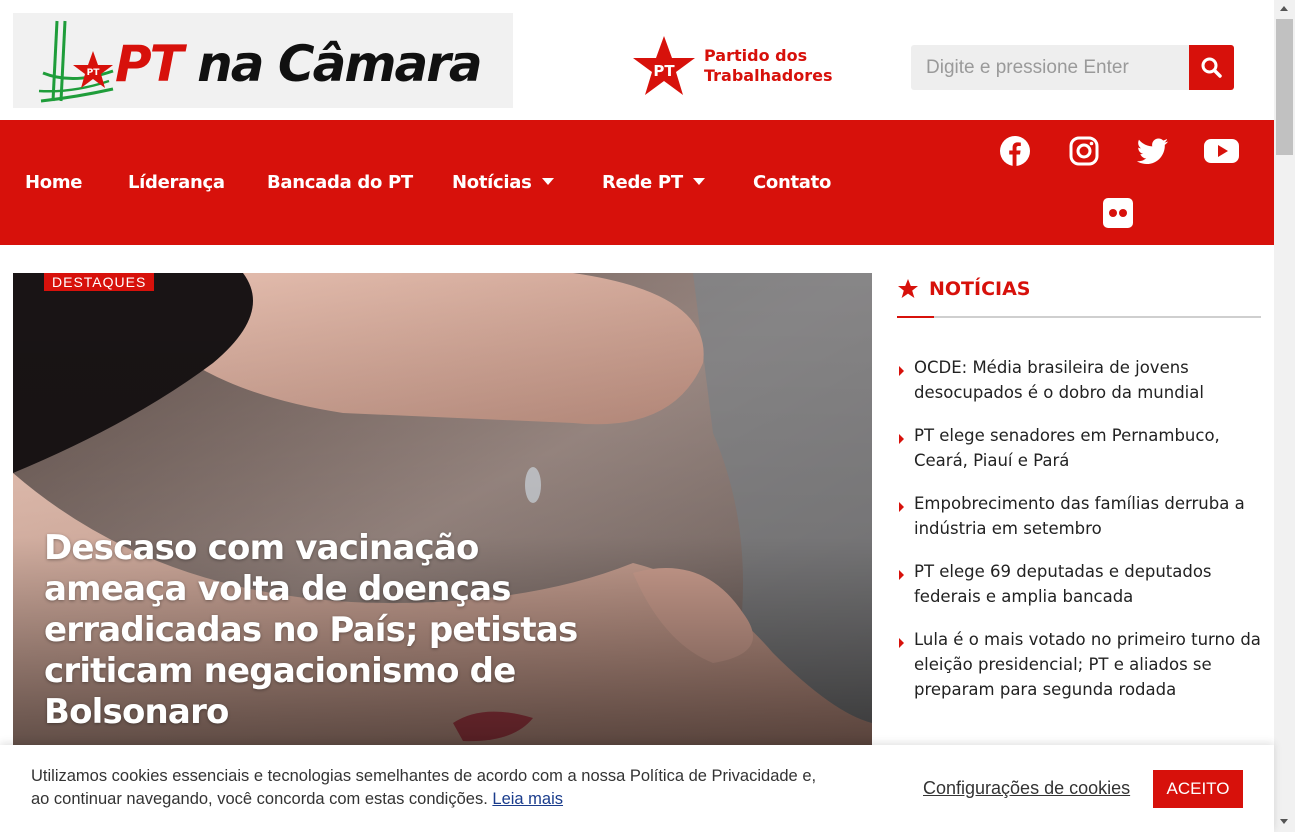 This screenshot has height=832, width=1295. Describe the element at coordinates (54, 182) in the screenshot. I see `nav-home: Home` at that location.